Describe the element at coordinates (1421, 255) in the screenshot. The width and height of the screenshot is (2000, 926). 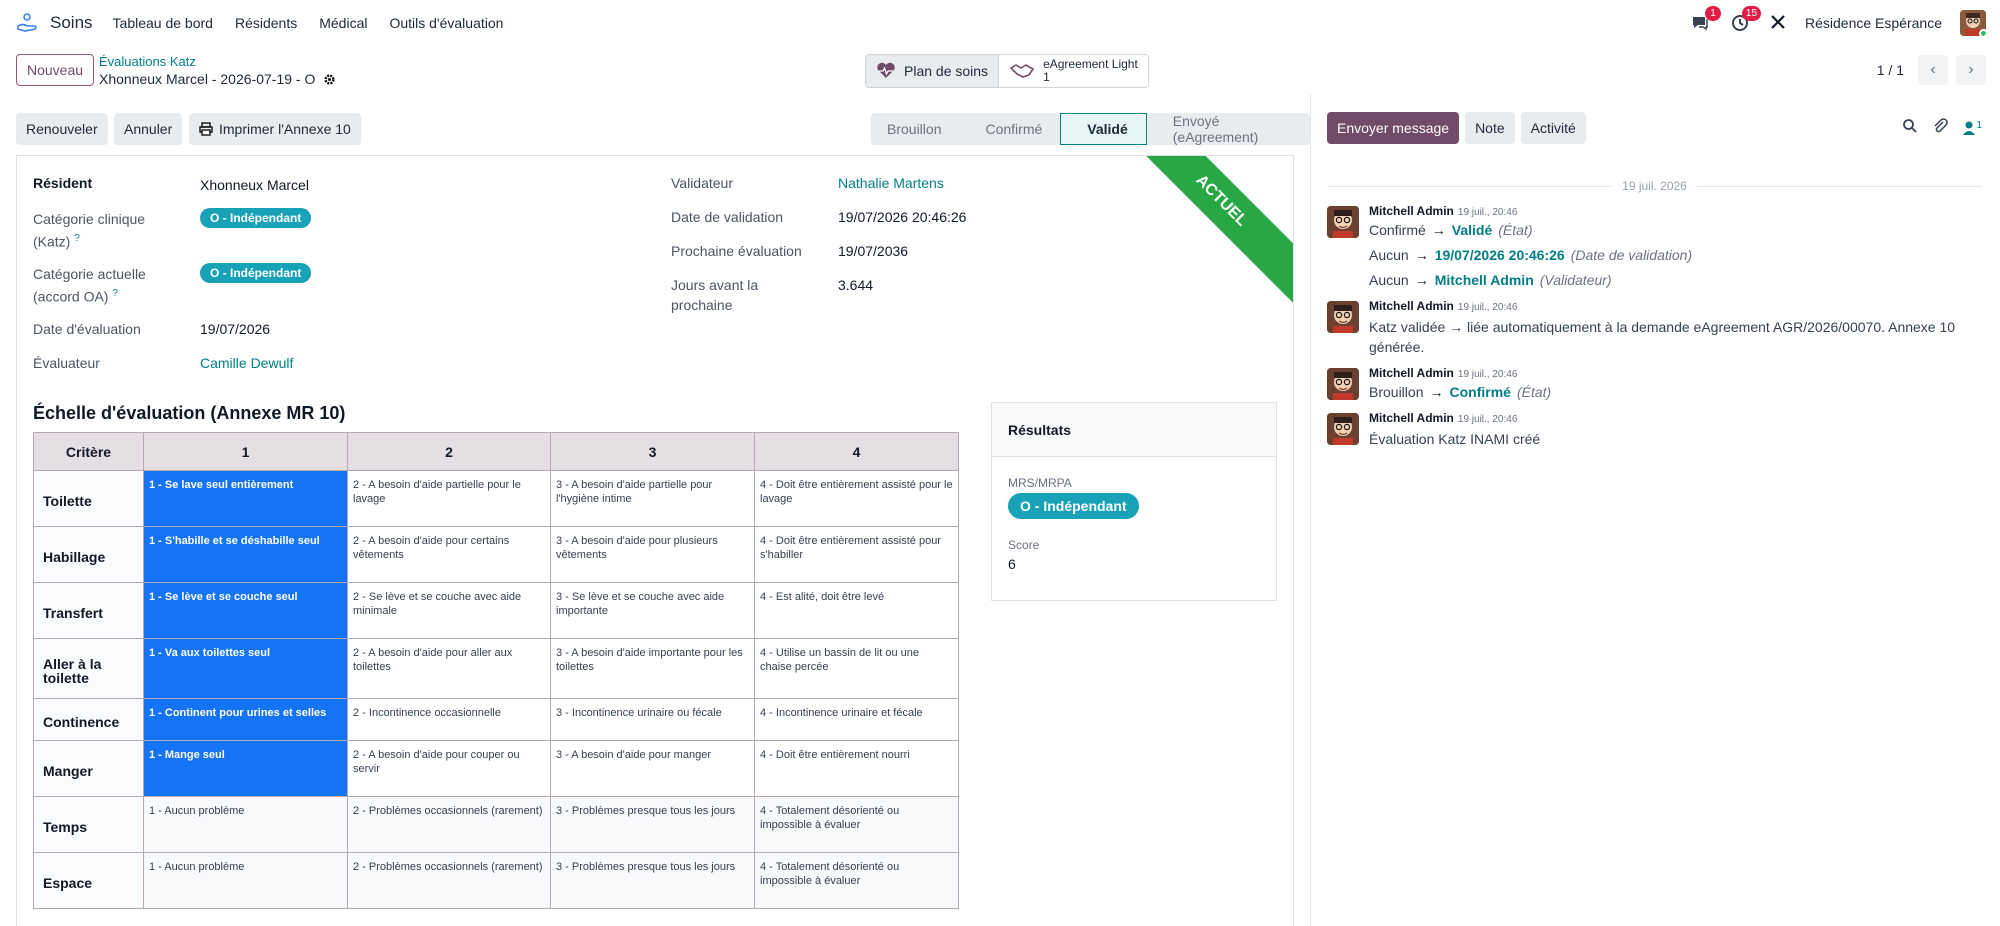
I see `arrow-right-icon: →` at that location.